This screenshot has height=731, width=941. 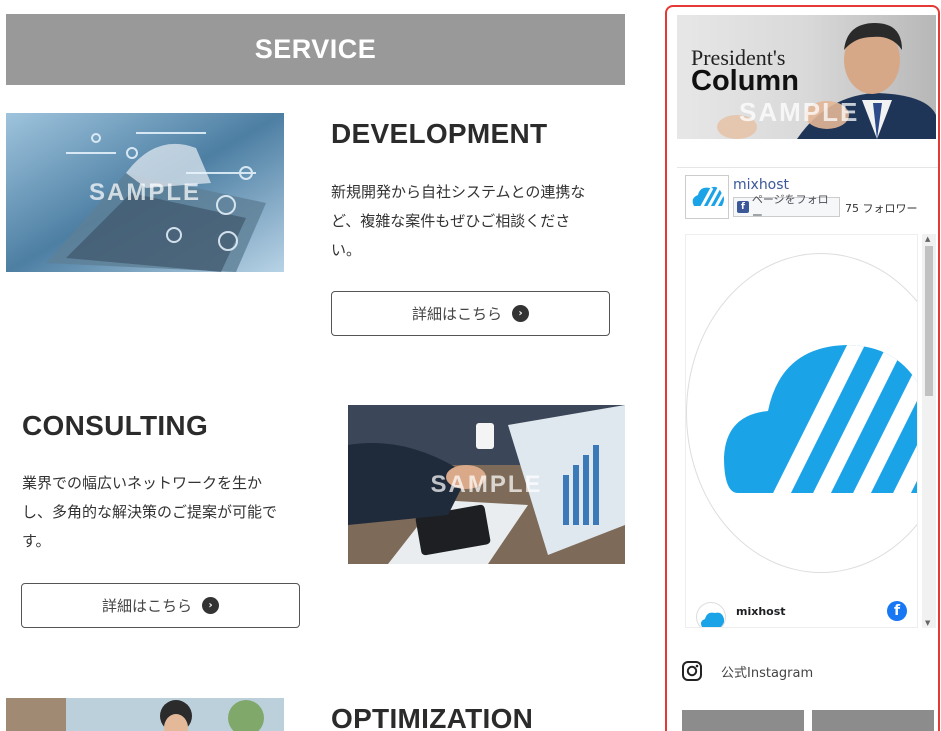 What do you see at coordinates (927, 239) in the screenshot?
I see `scroll-up-icon: ▲` at bounding box center [927, 239].